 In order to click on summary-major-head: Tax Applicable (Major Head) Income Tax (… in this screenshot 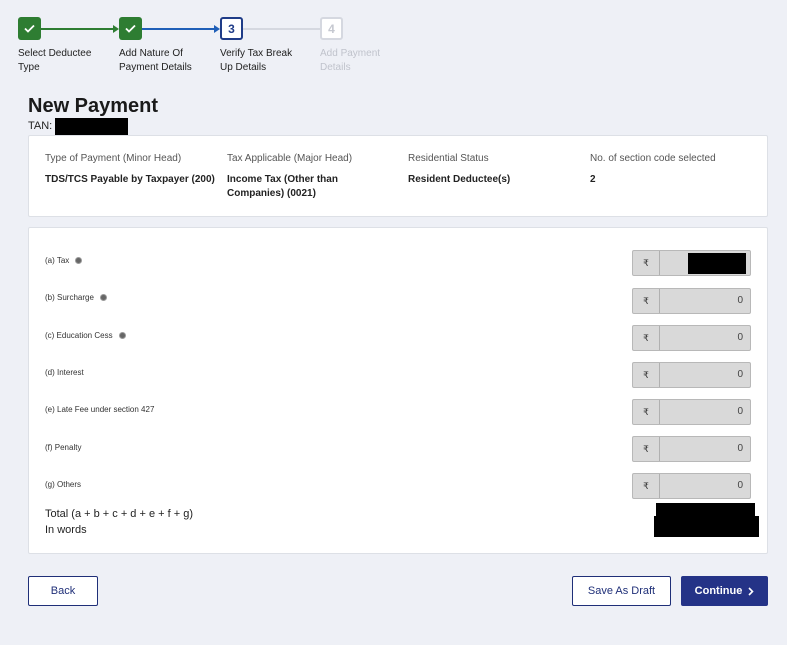, I will do `click(307, 177)`.